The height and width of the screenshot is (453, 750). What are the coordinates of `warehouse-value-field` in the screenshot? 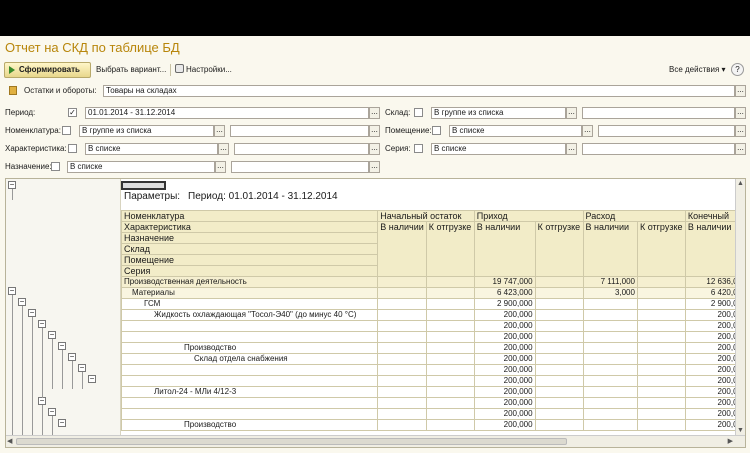 It's located at (658, 113).